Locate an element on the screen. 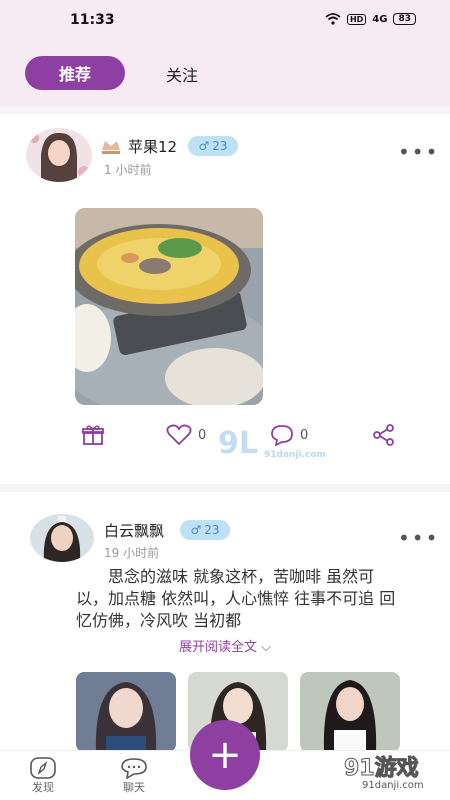 Image resolution: width=450 pixels, height=800 pixels. watermark-logo-center: 9L is located at coordinates (238, 443).